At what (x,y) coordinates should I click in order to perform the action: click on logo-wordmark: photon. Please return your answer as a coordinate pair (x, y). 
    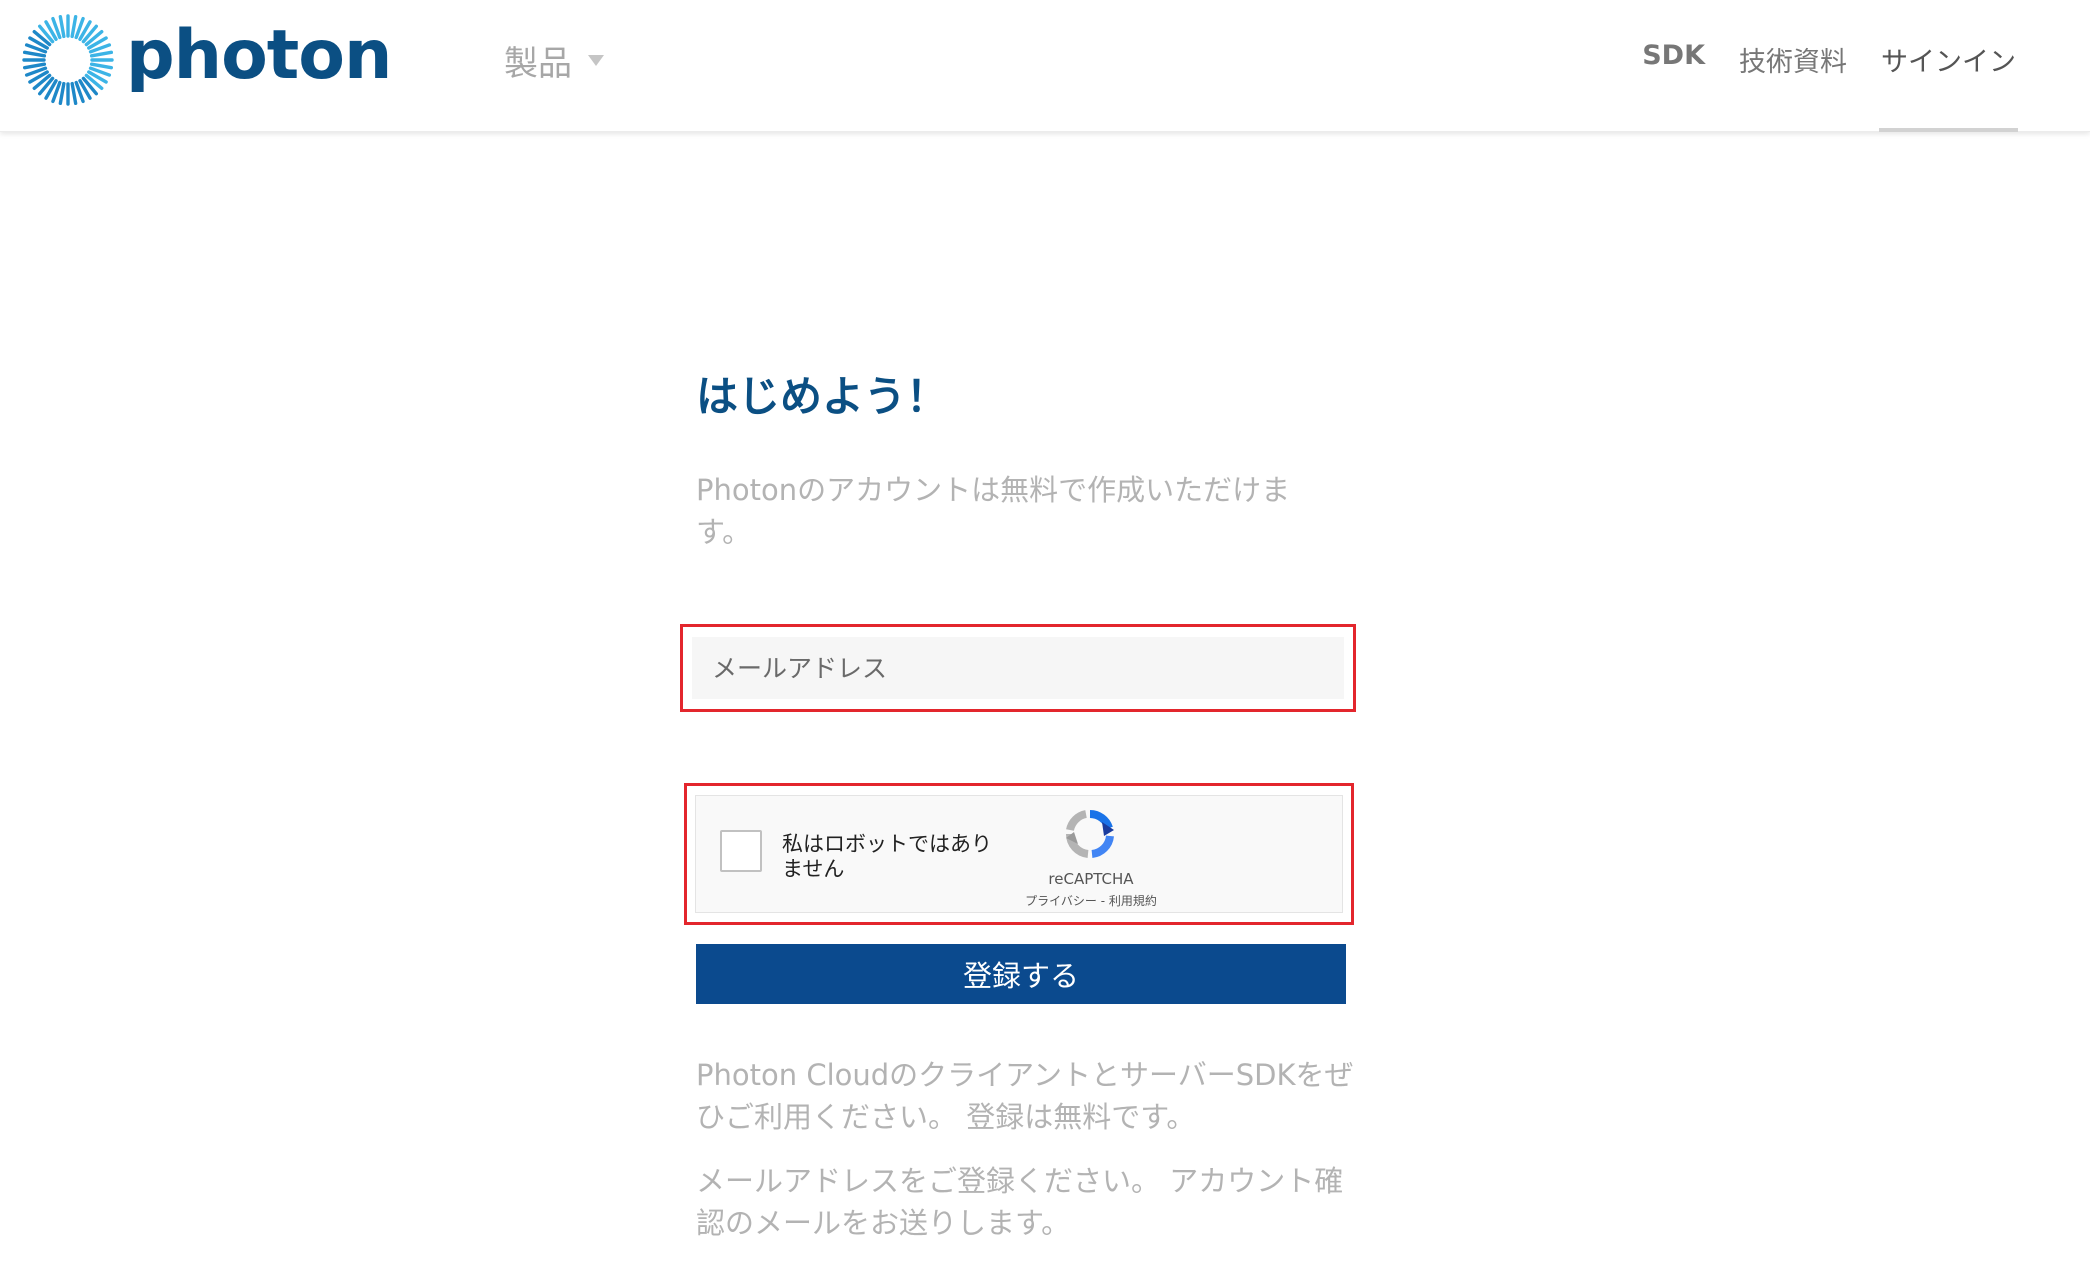
    Looking at the image, I should click on (259, 55).